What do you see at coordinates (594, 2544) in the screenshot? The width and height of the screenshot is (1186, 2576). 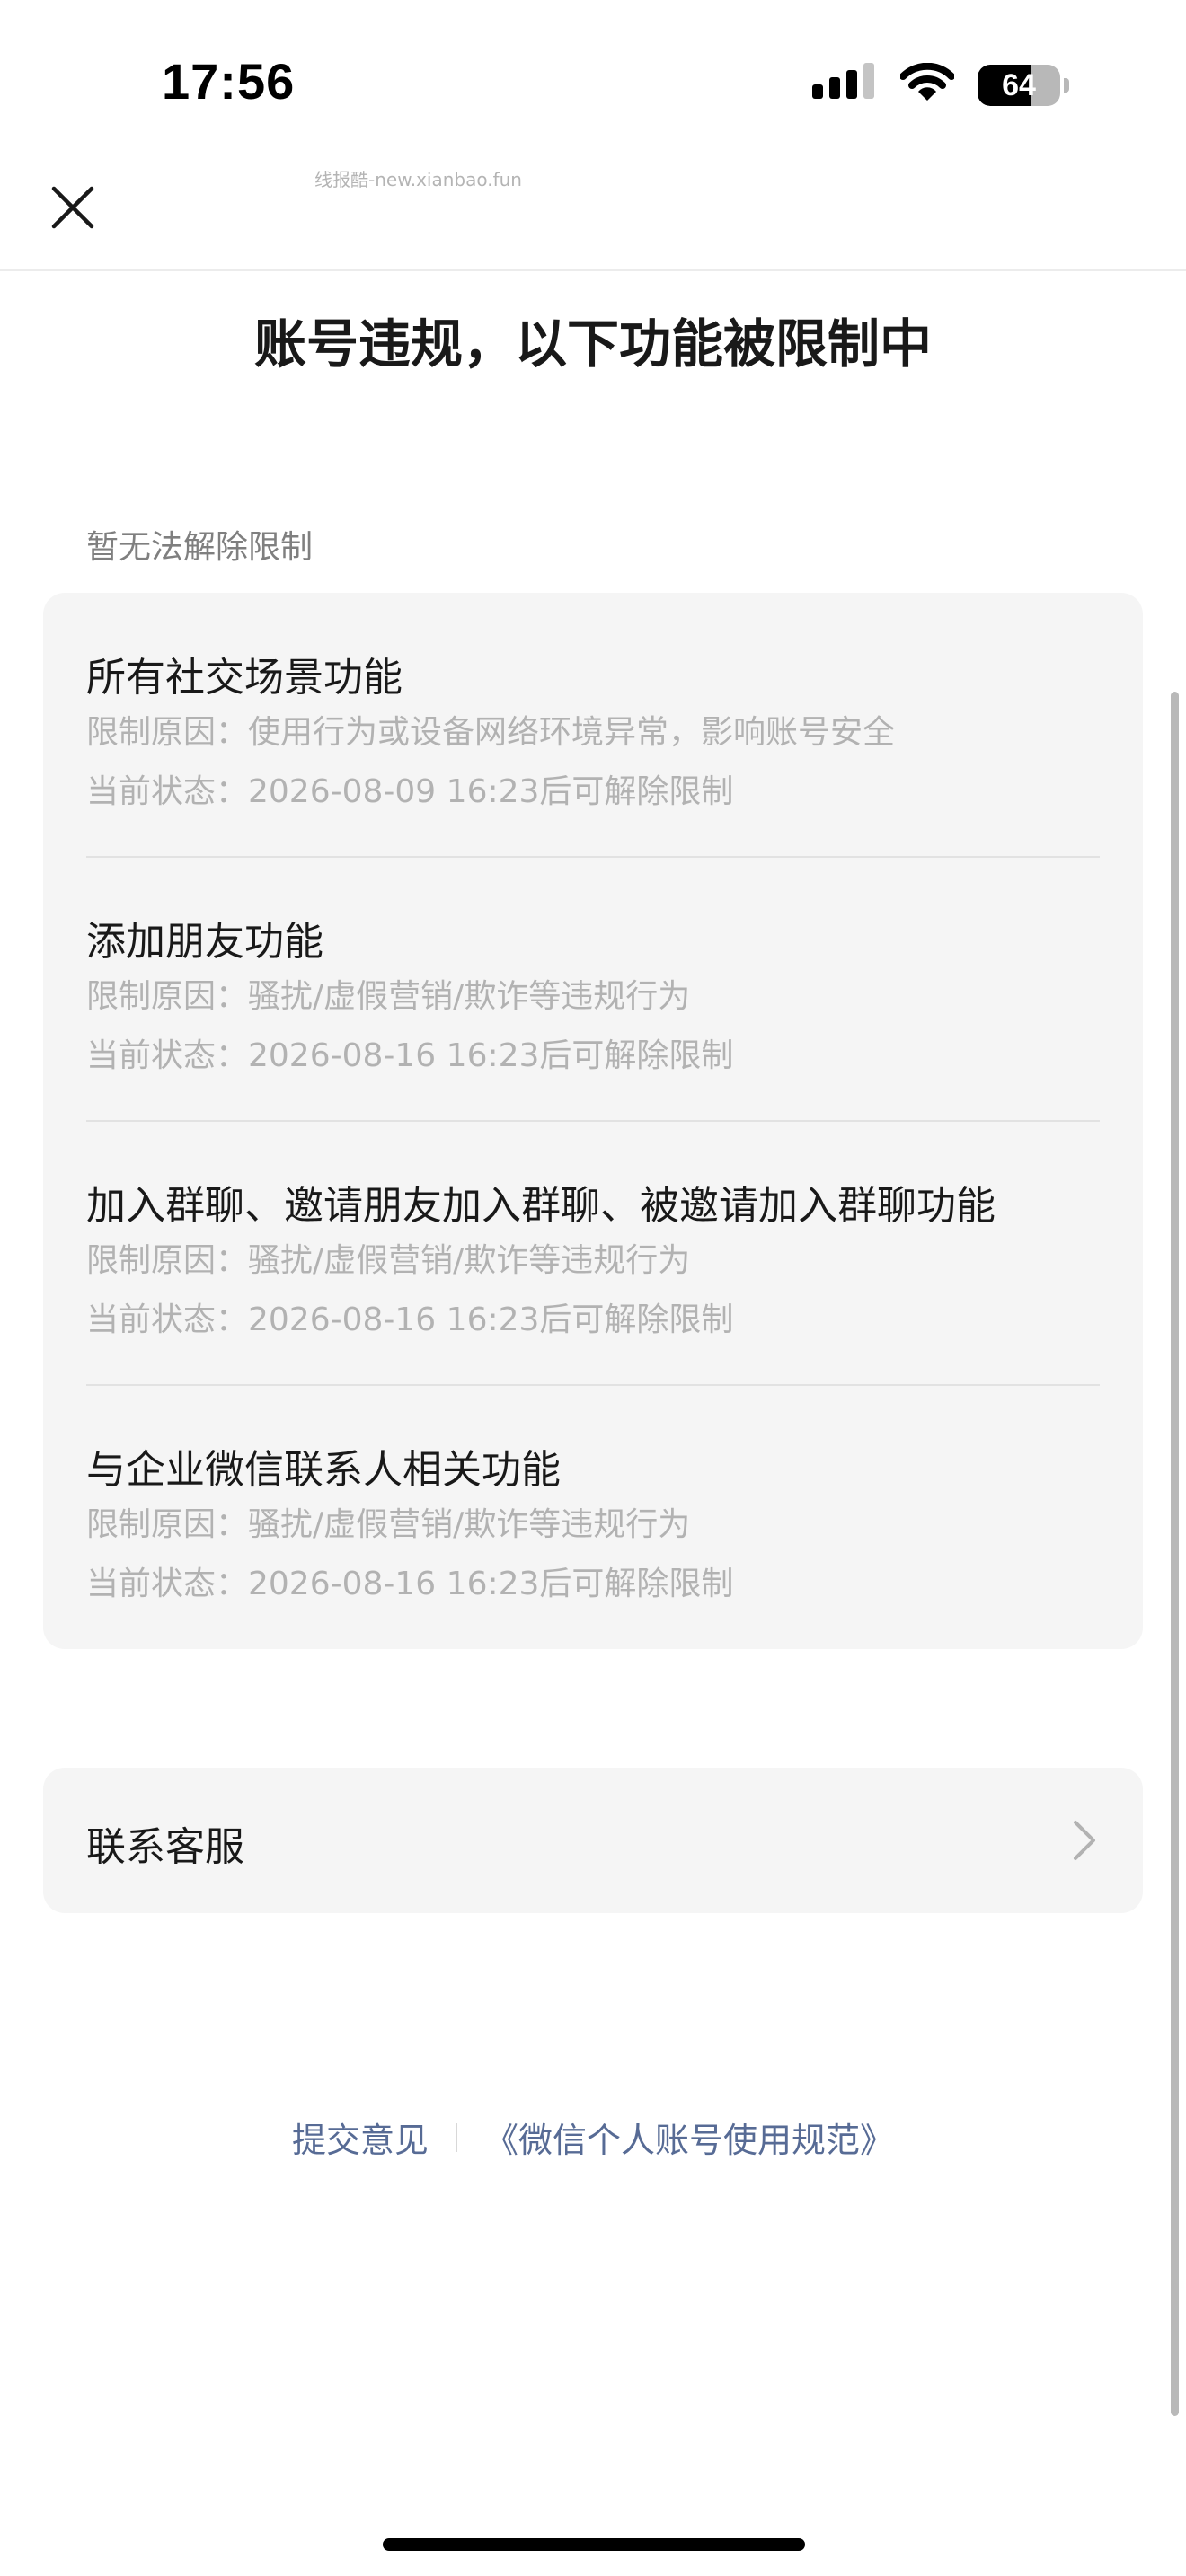 I see `home-indicator` at bounding box center [594, 2544].